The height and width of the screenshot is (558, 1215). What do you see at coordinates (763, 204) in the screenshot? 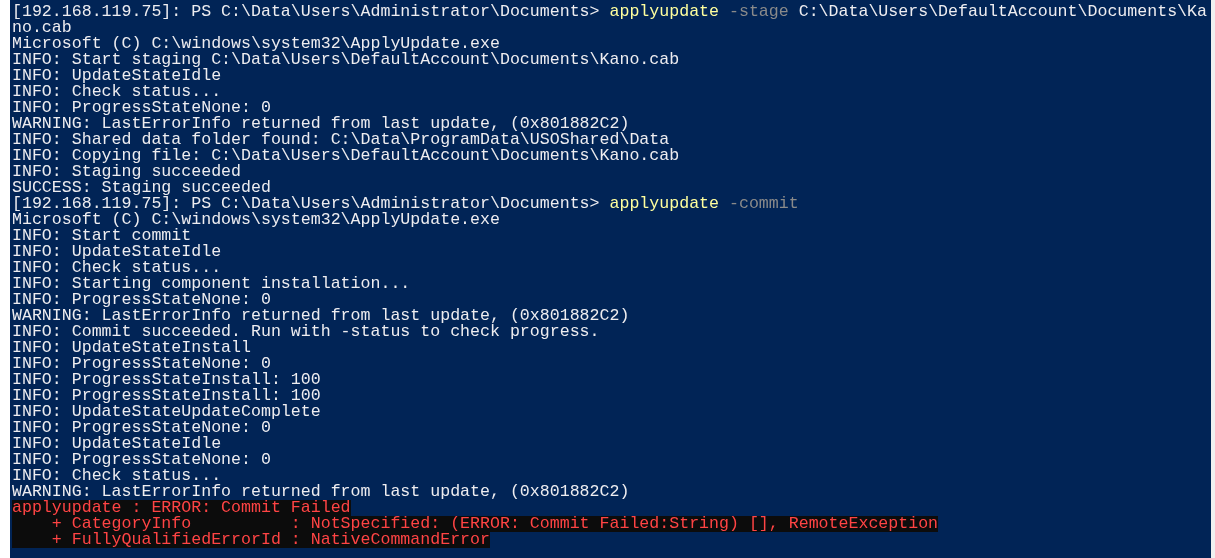
I see `command-parameter: -commit` at bounding box center [763, 204].